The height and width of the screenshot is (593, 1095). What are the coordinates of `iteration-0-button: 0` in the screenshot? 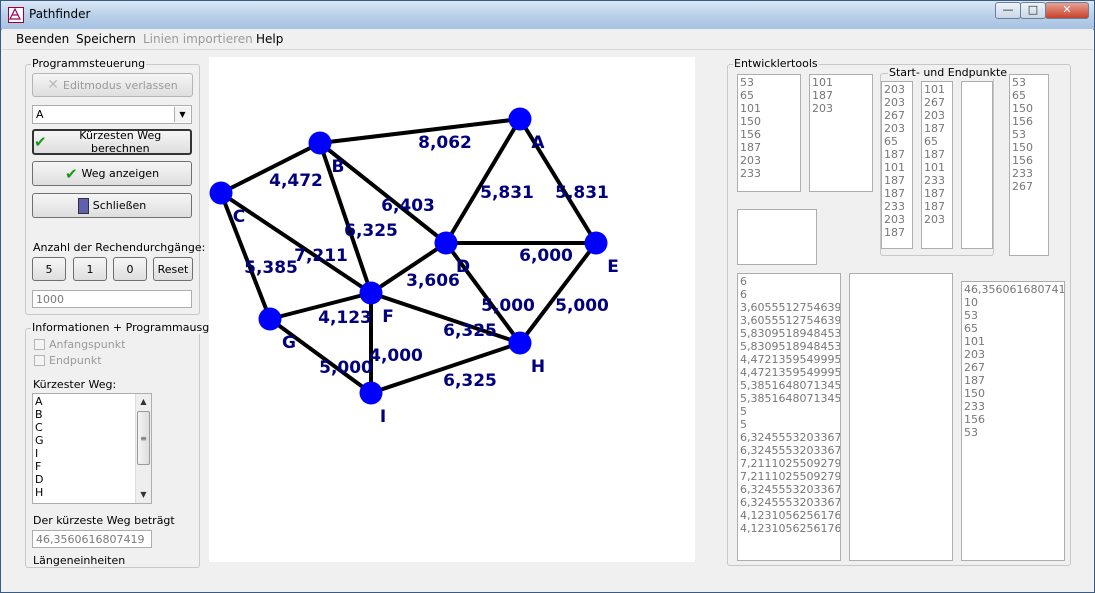 It's located at (130, 269).